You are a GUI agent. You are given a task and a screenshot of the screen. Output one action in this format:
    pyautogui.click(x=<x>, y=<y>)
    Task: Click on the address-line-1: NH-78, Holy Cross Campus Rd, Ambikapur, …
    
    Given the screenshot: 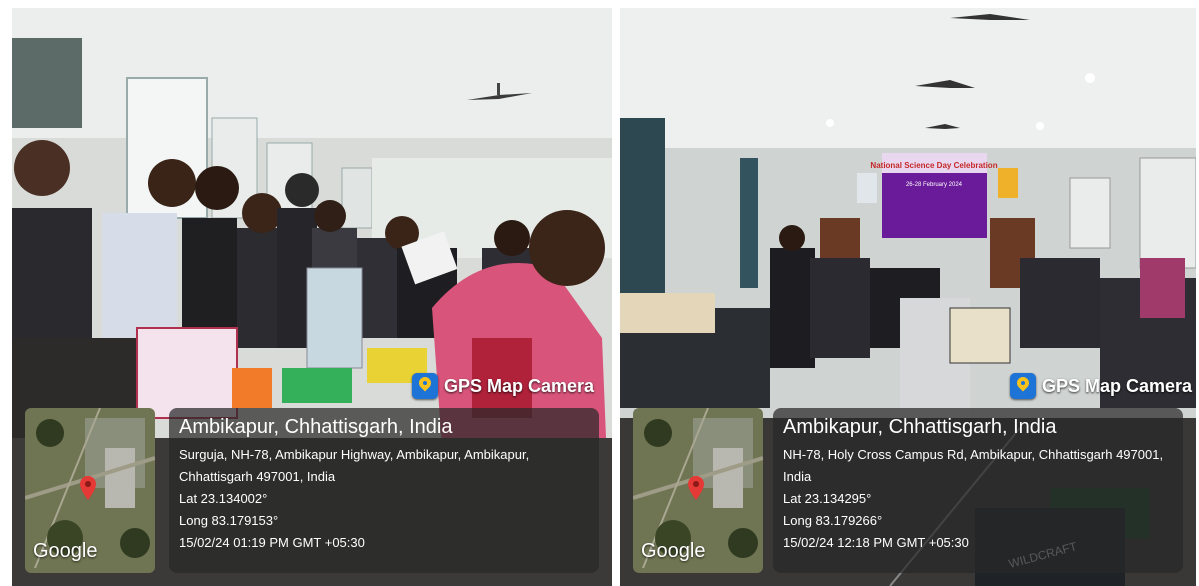 What is the action you would take?
    pyautogui.click(x=973, y=465)
    